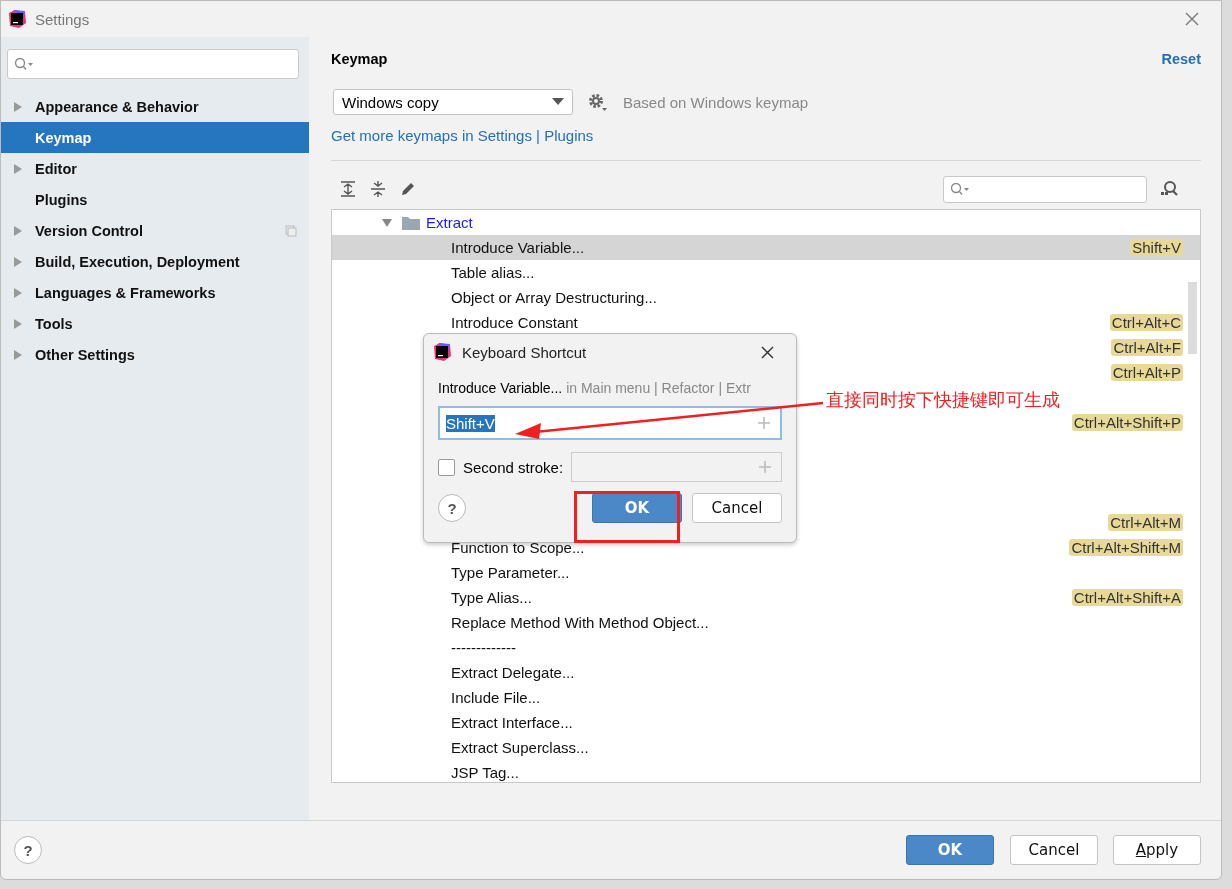  What do you see at coordinates (943, 400) in the screenshot?
I see `annotation-text: 直接同时按下快捷键即可生成` at bounding box center [943, 400].